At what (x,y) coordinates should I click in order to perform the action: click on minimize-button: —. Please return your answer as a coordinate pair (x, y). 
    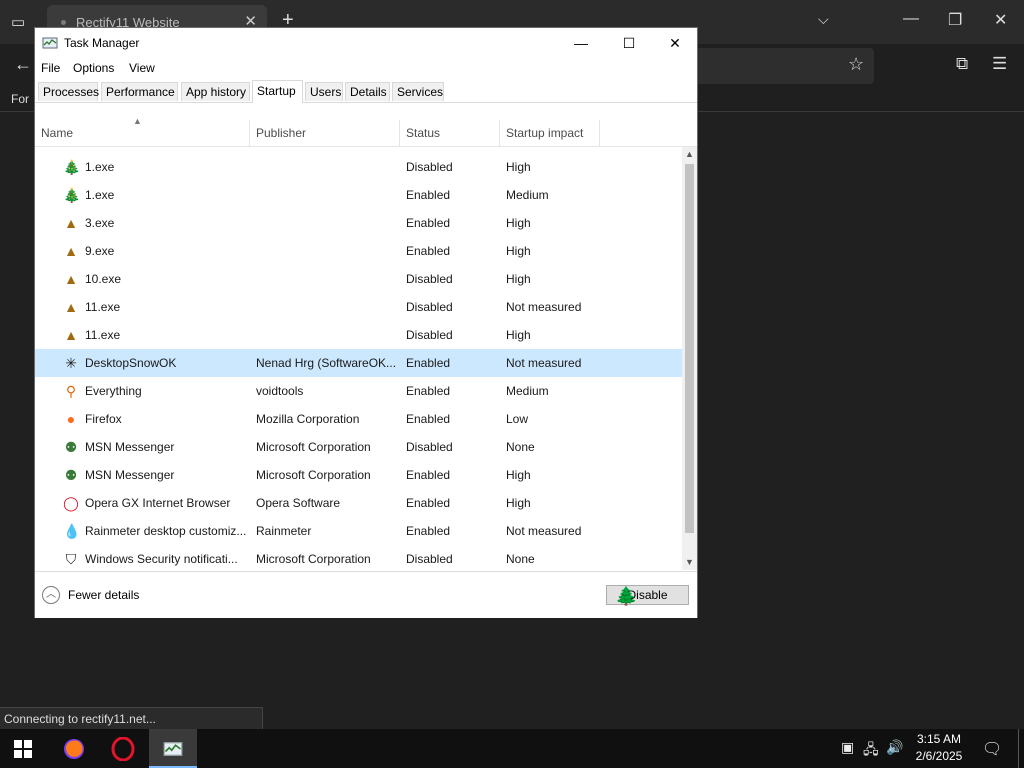
    Looking at the image, I should click on (581, 43).